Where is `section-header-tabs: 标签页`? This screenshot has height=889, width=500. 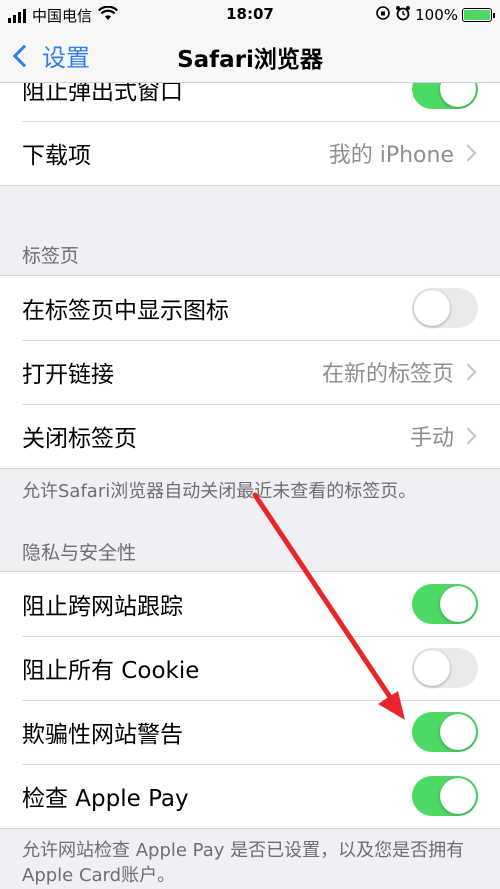
section-header-tabs: 标签页 is located at coordinates (51, 256).